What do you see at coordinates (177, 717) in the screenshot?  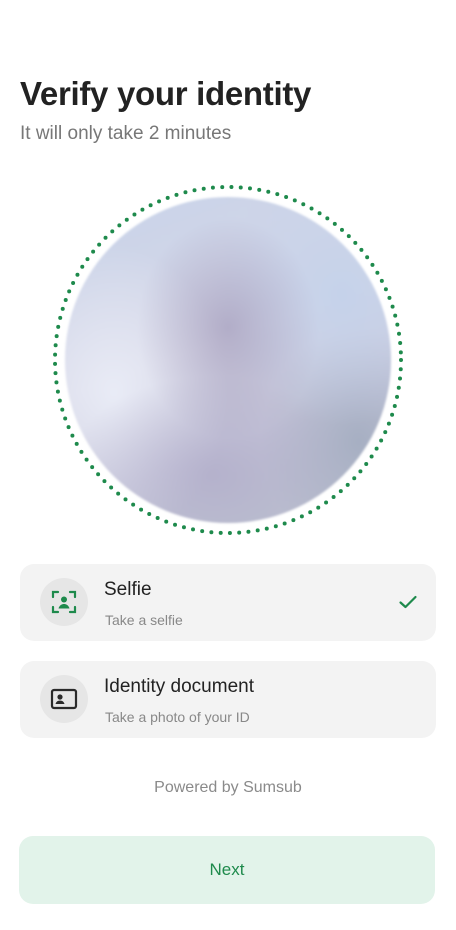 I see `step-subtitle: Take a photo of your ID` at bounding box center [177, 717].